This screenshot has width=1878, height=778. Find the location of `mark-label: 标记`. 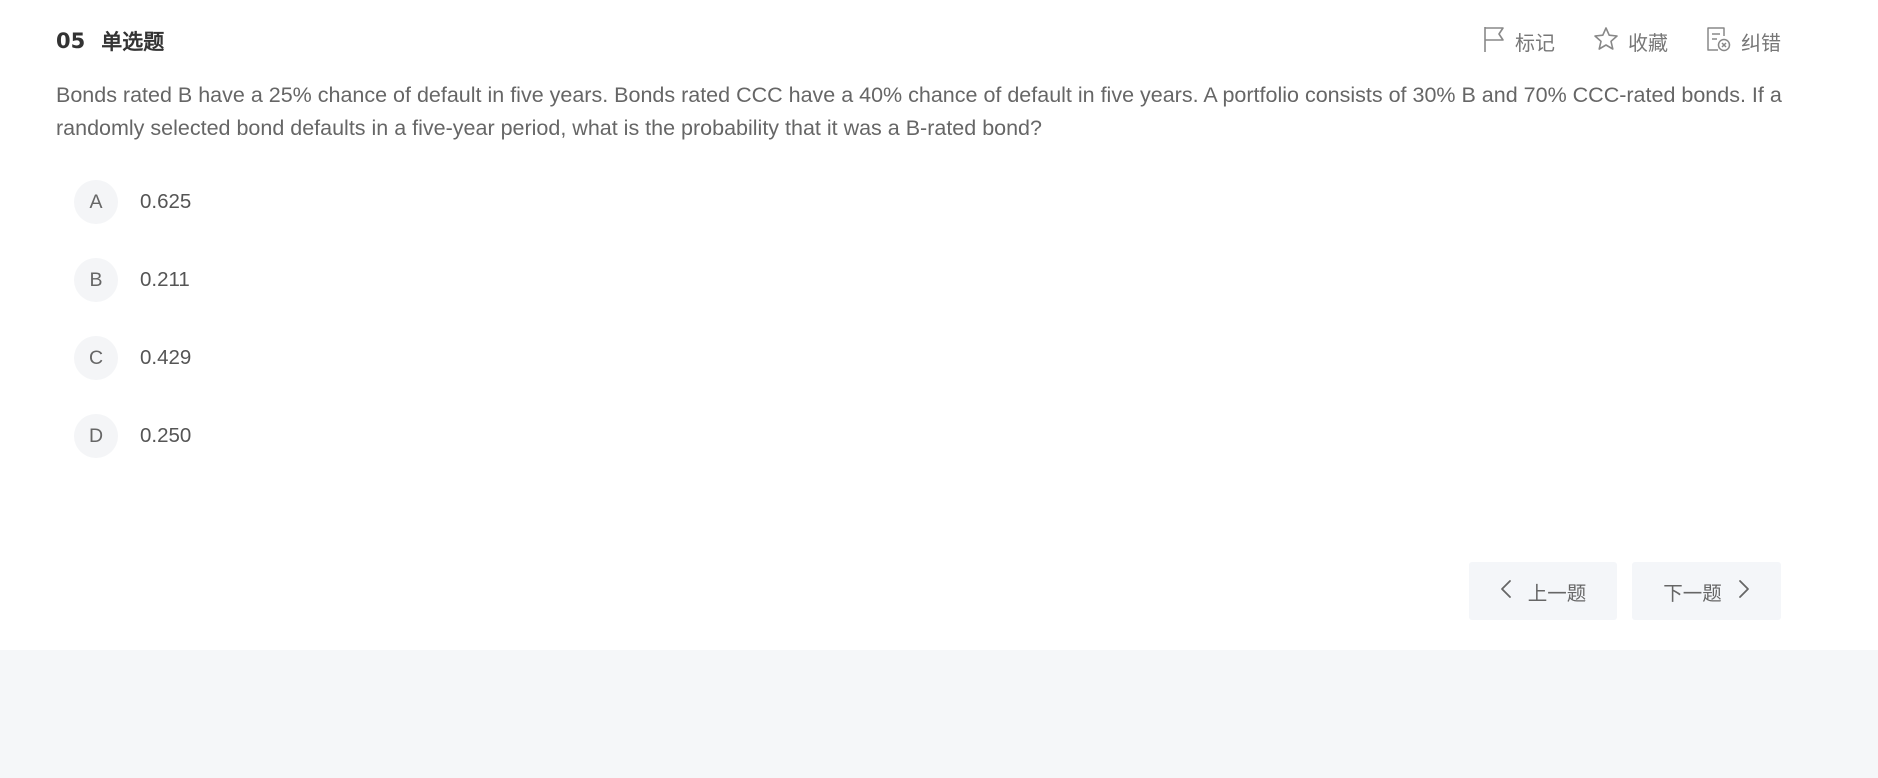

mark-label: 标记 is located at coordinates (1535, 42).